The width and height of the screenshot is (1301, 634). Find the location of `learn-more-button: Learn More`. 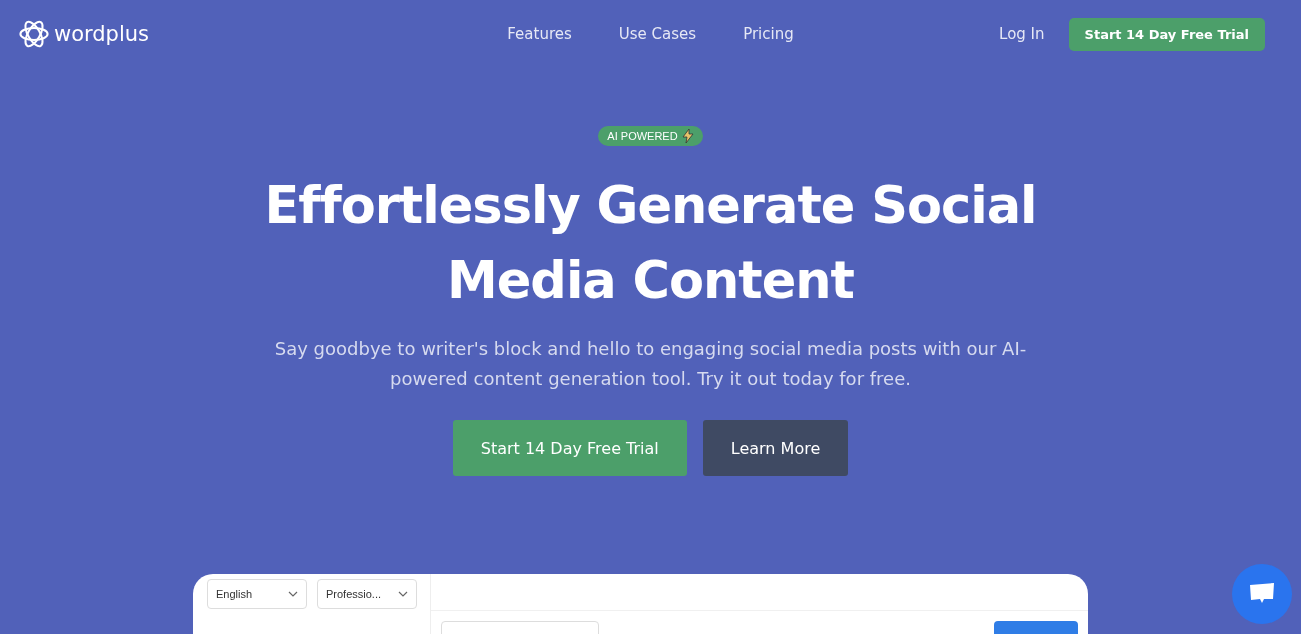

learn-more-button: Learn More is located at coordinates (775, 448).